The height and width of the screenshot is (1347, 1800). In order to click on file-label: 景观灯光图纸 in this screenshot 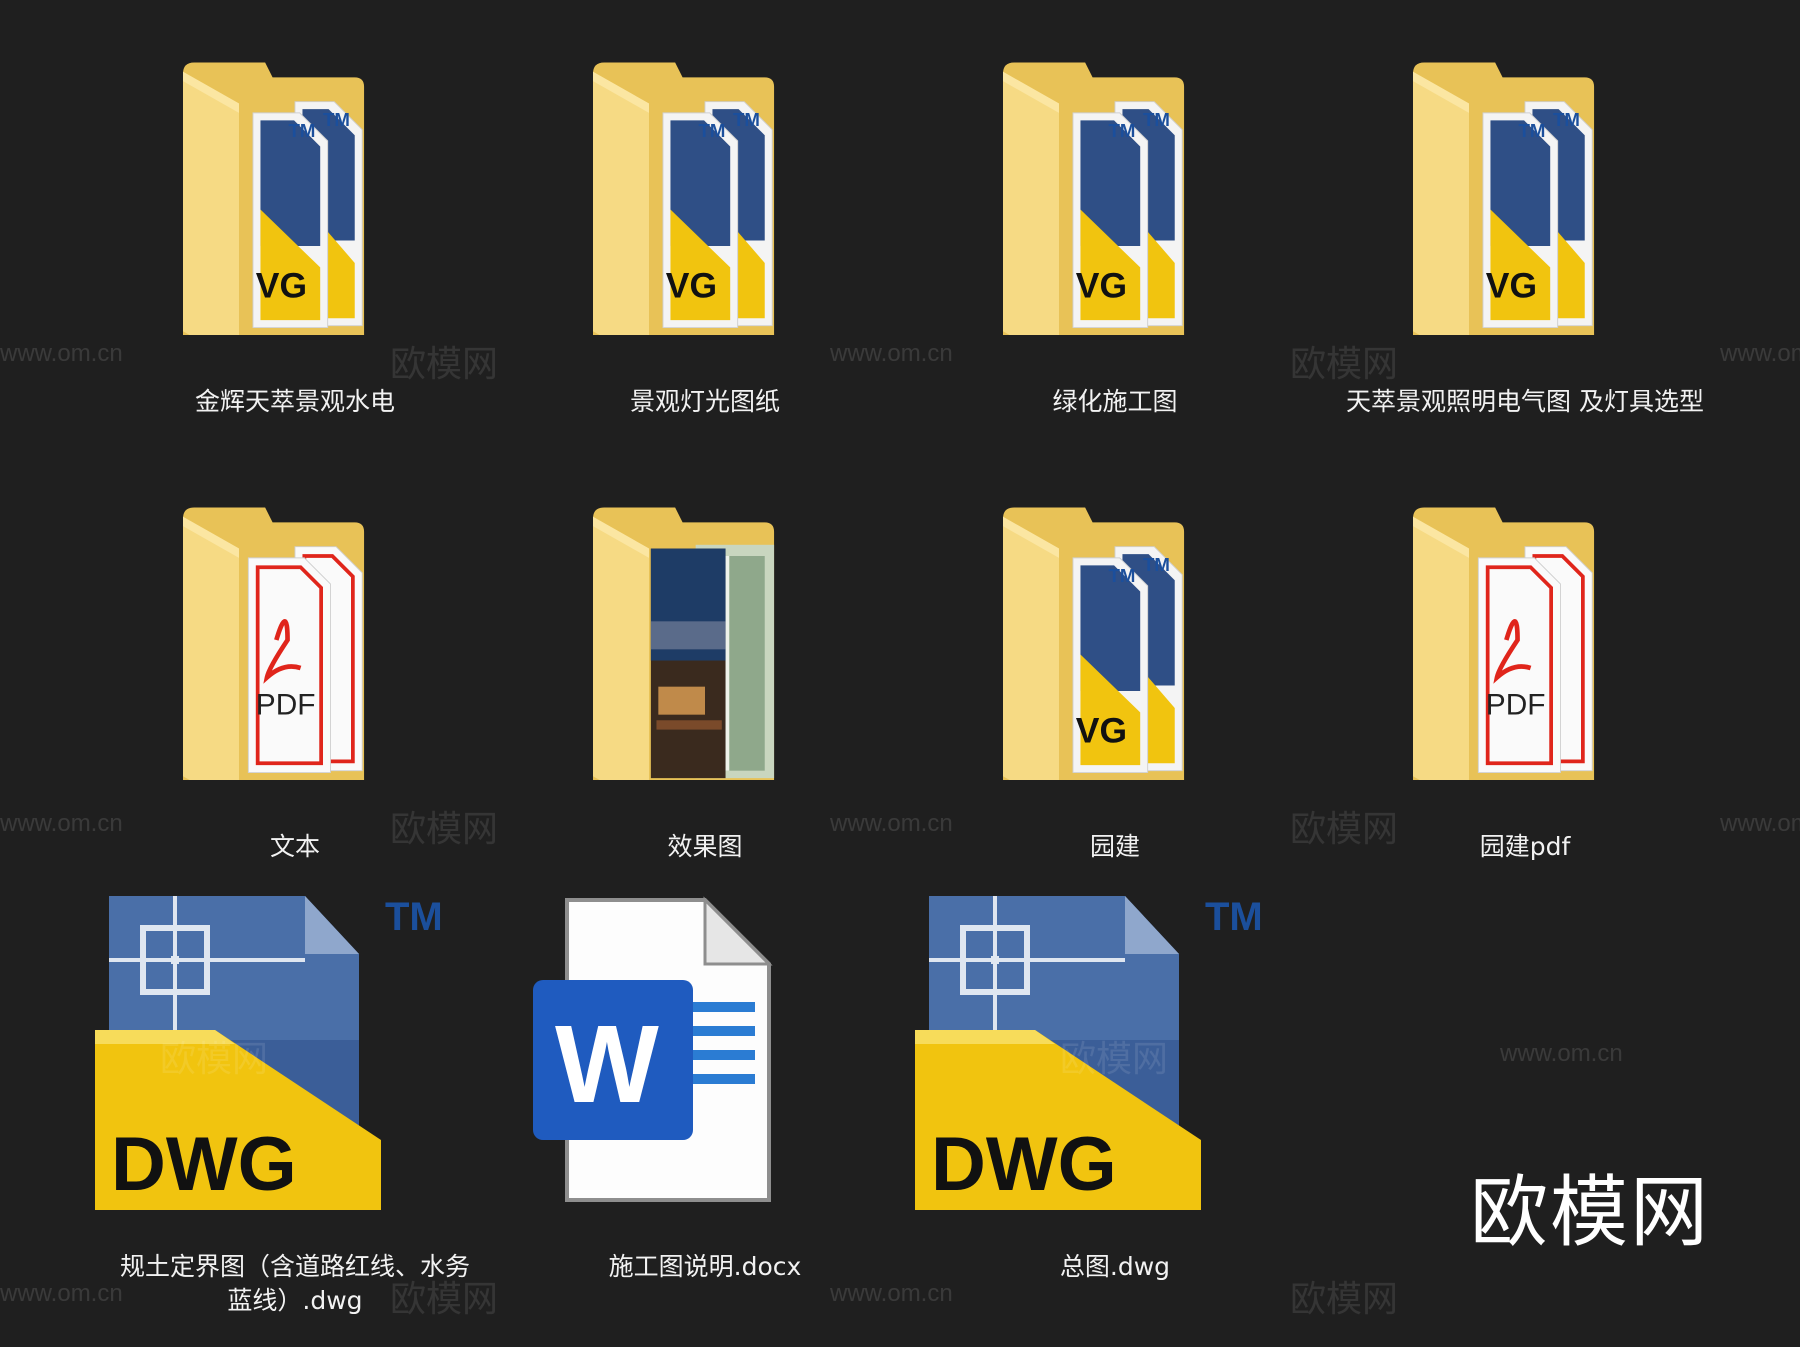, I will do `click(704, 401)`.